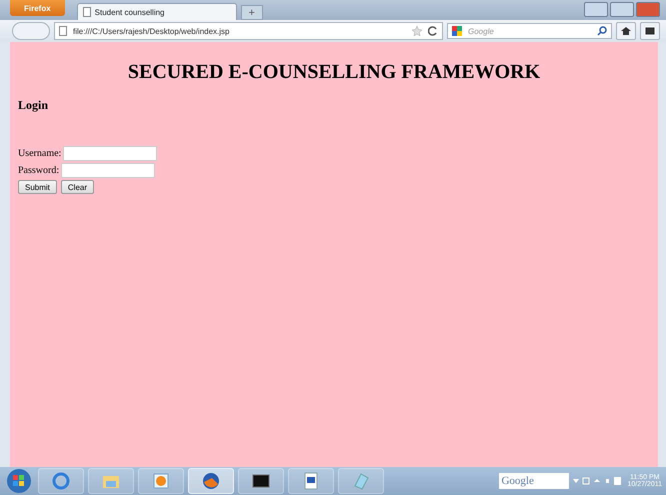 The image size is (666, 495). Describe the element at coordinates (19, 481) in the screenshot. I see `start-button` at that location.